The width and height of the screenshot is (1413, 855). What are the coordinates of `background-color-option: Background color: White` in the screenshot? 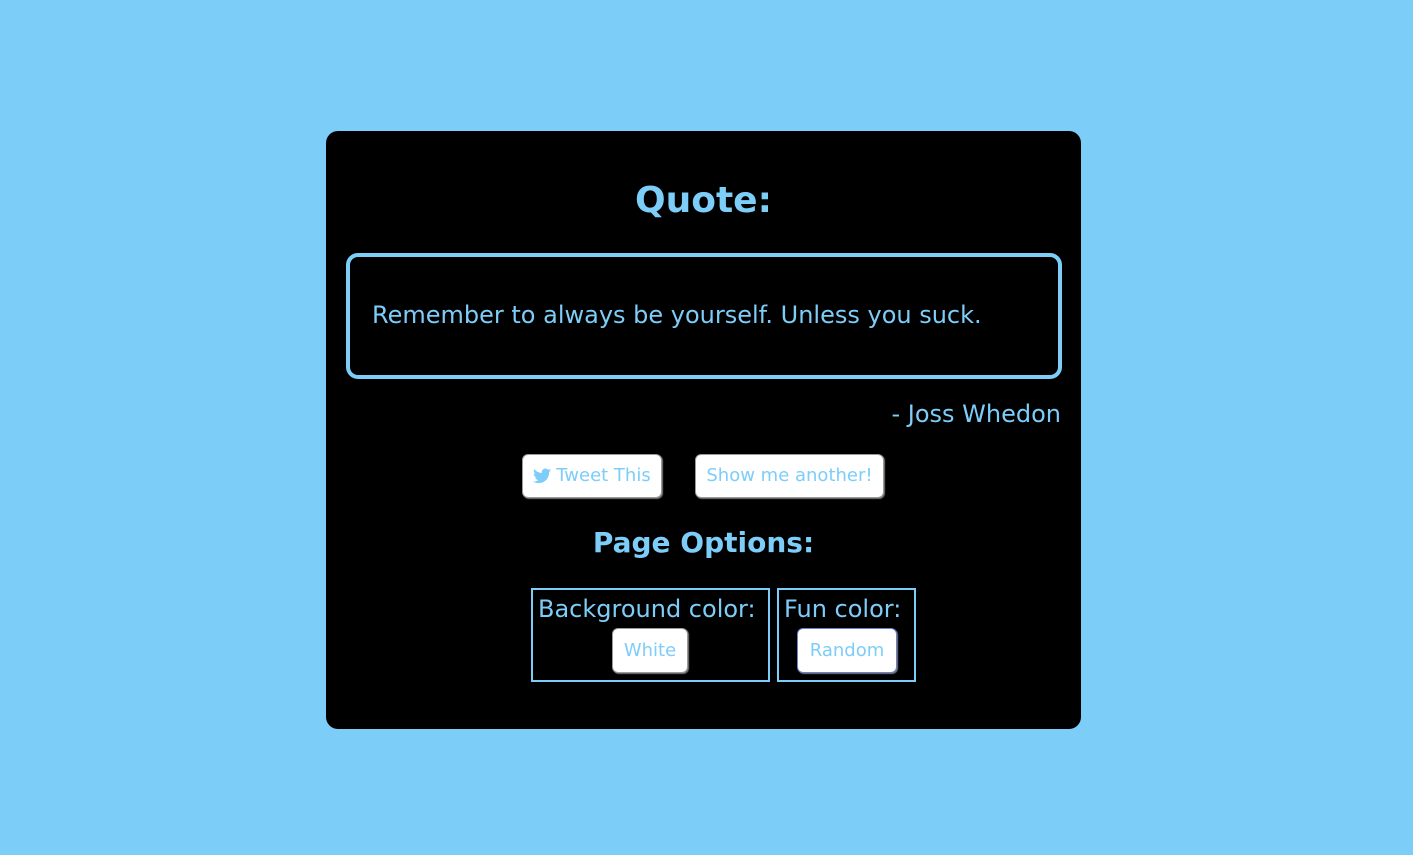 It's located at (650, 635).